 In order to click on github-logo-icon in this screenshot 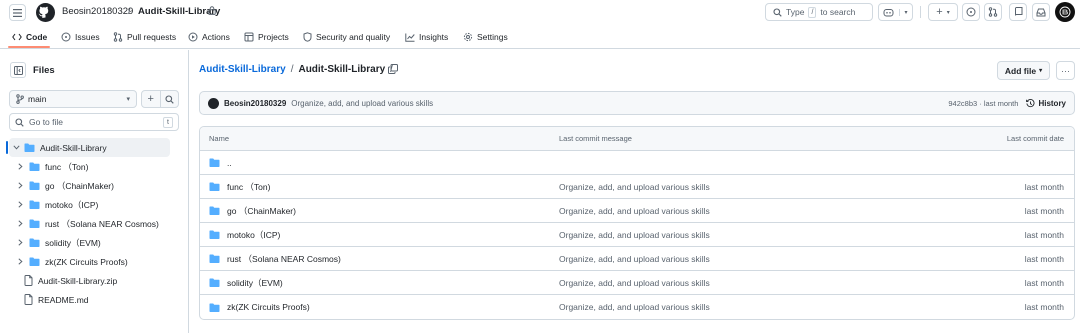, I will do `click(45, 12)`.